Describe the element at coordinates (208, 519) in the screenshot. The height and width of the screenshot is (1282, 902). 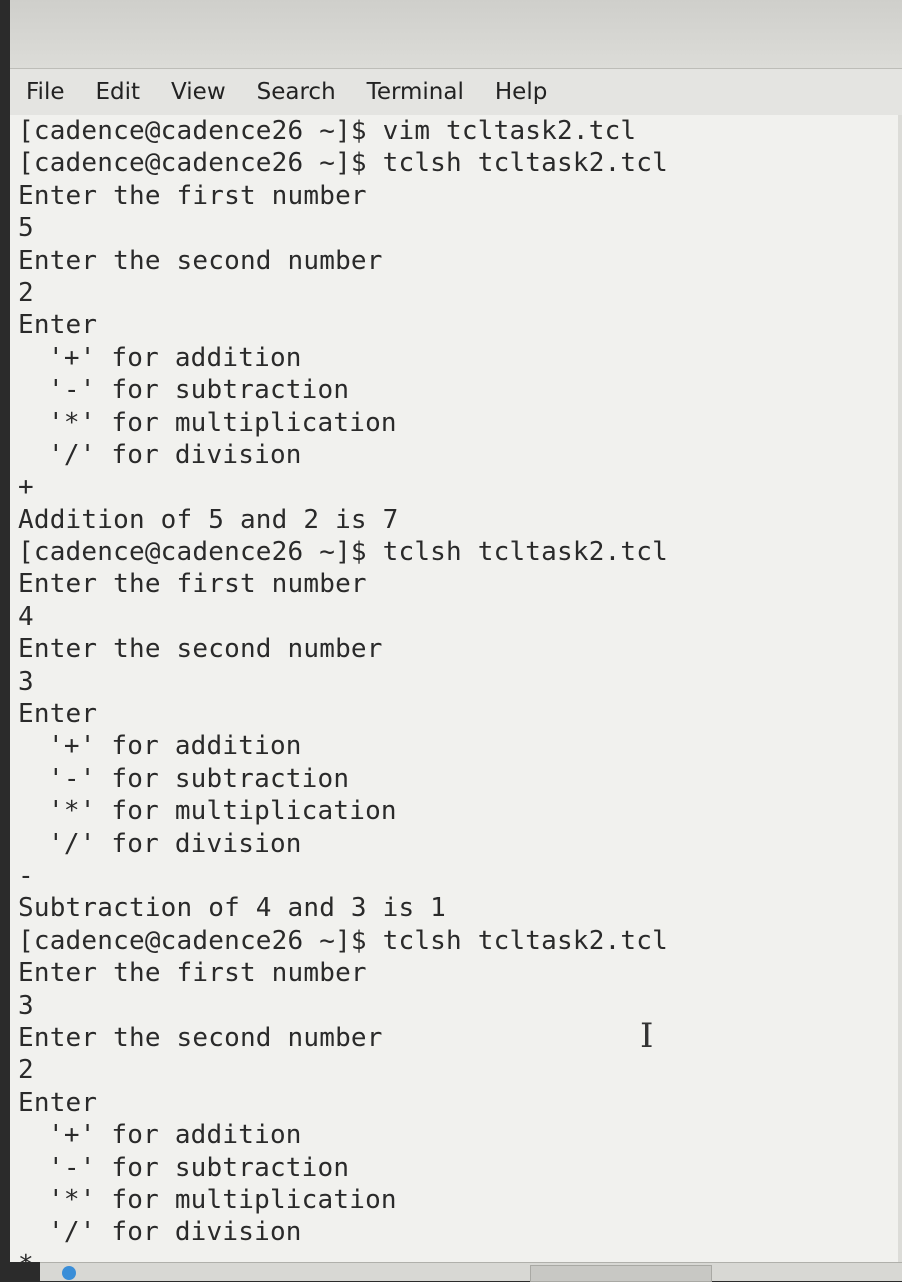
I see `terminal-line: Addition of 5 and 2 is 7` at that location.